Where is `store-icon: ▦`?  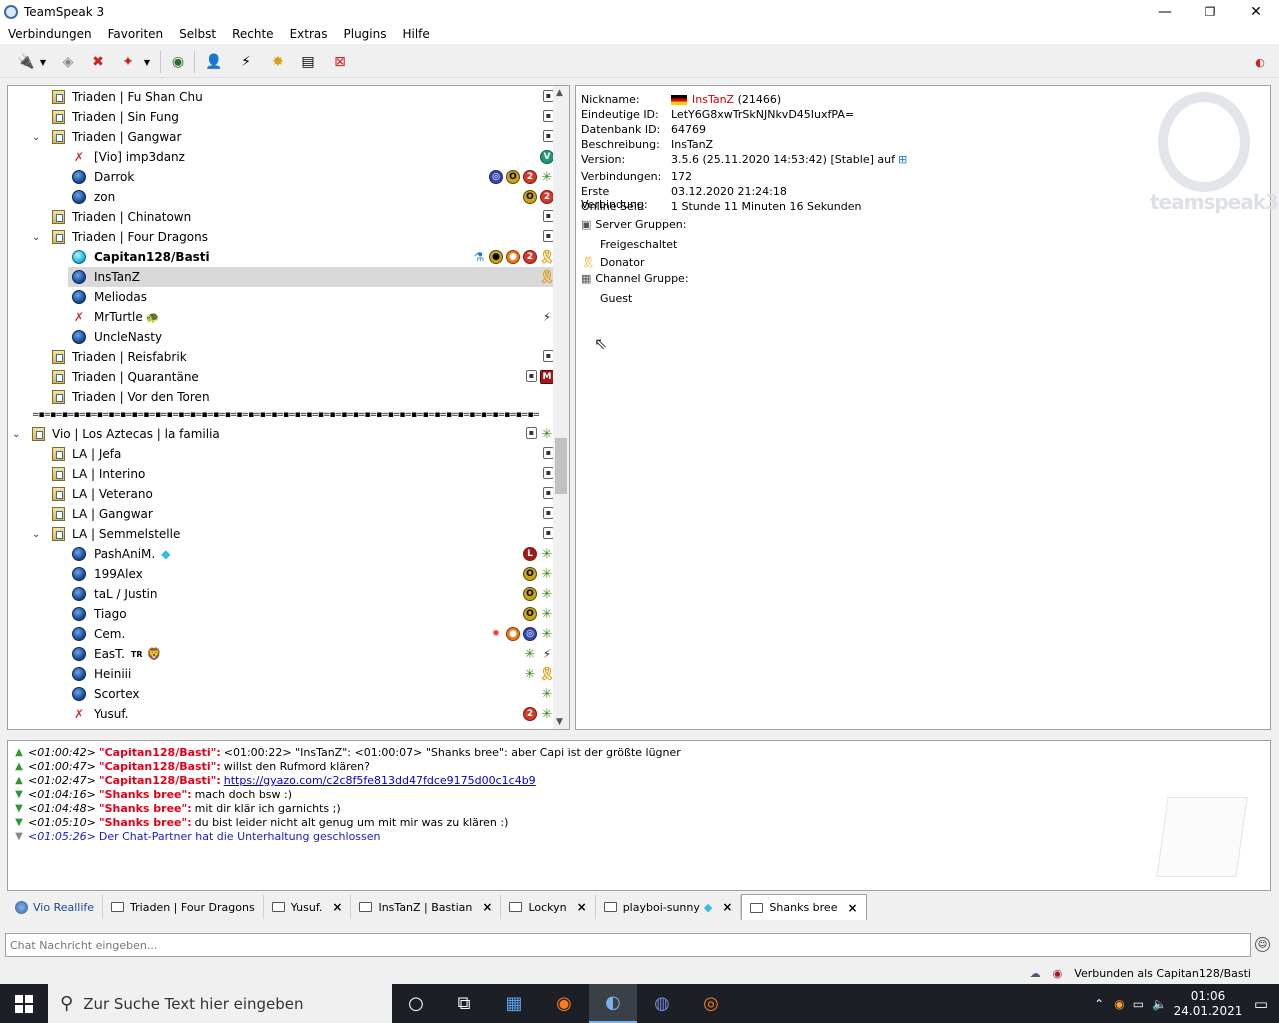 store-icon: ▦ is located at coordinates (514, 1003).